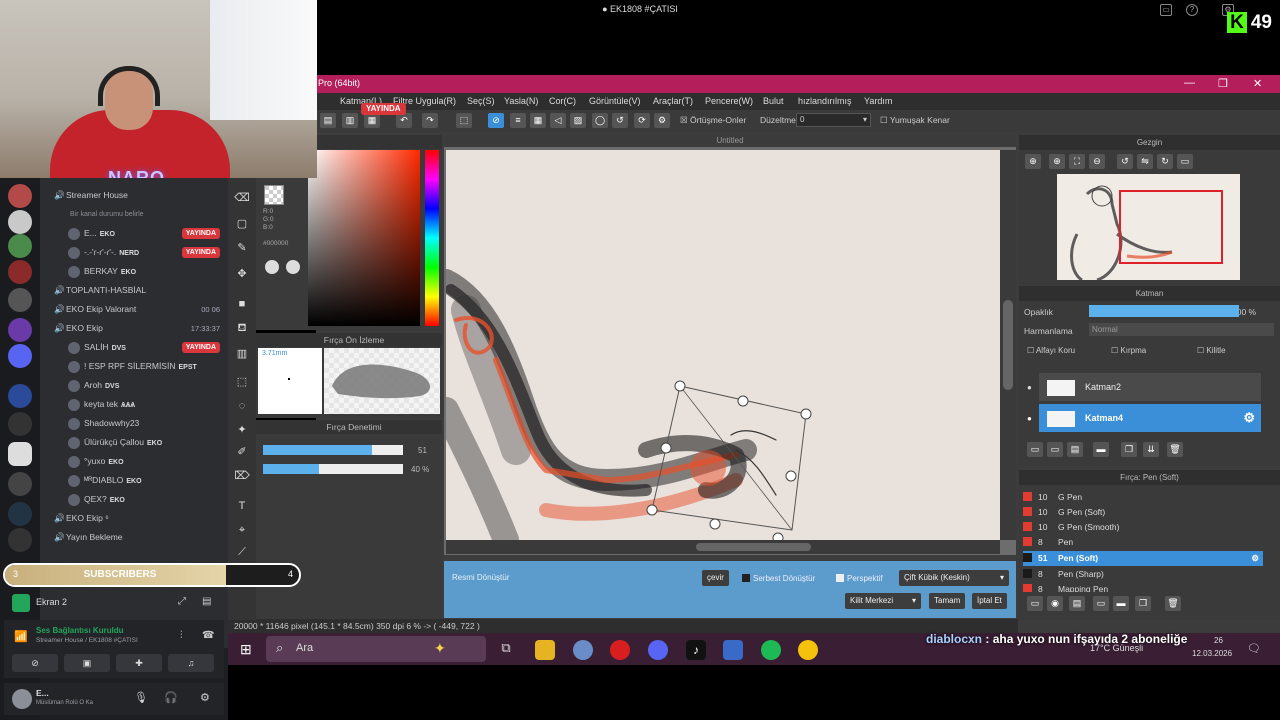 This screenshot has width=1280, height=720. Describe the element at coordinates (600, 120) in the screenshot. I see `circle-icon: ◯` at that location.